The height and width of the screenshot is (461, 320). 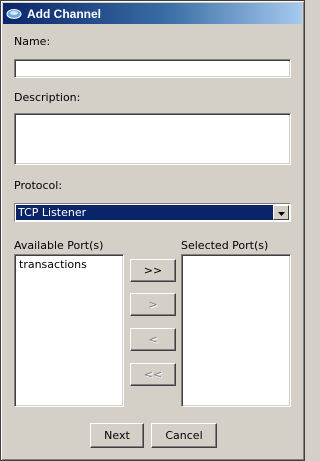 What do you see at coordinates (153, 339) in the screenshot?
I see `remove-button: <` at bounding box center [153, 339].